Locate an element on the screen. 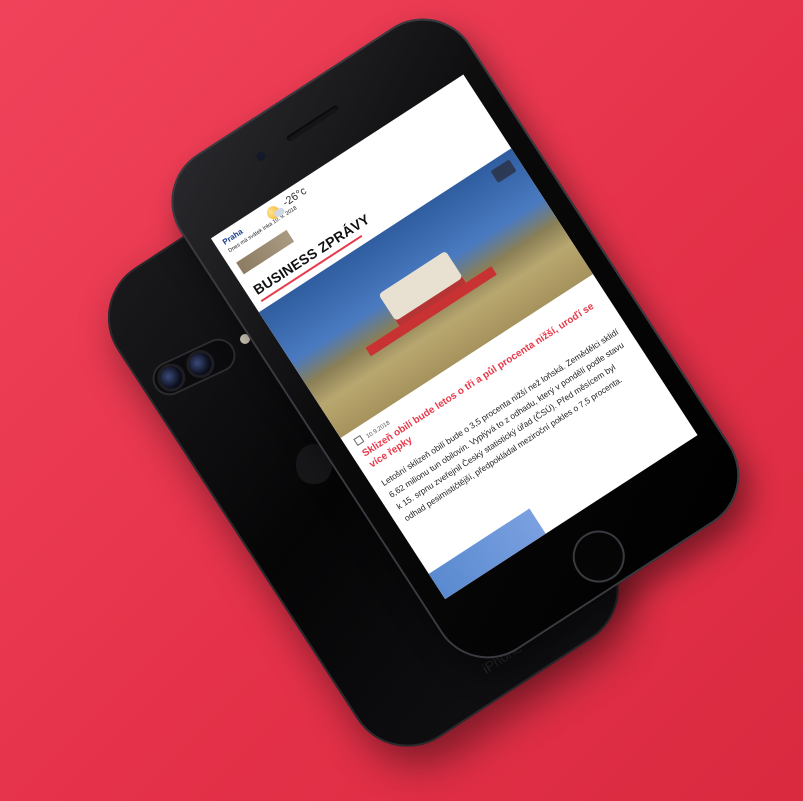 The image size is (803, 801). calendar-icon is located at coordinates (359, 440).